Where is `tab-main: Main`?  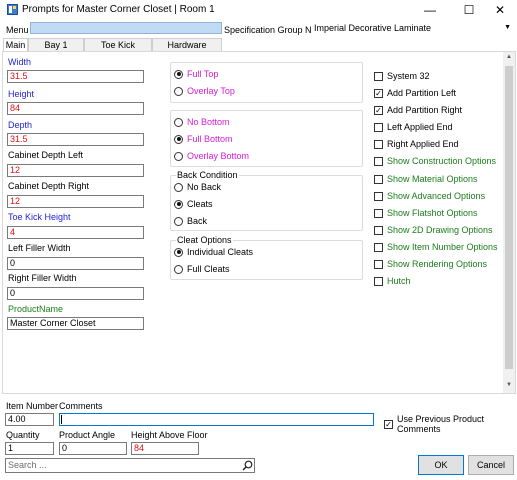
tab-main: Main is located at coordinates (15, 45).